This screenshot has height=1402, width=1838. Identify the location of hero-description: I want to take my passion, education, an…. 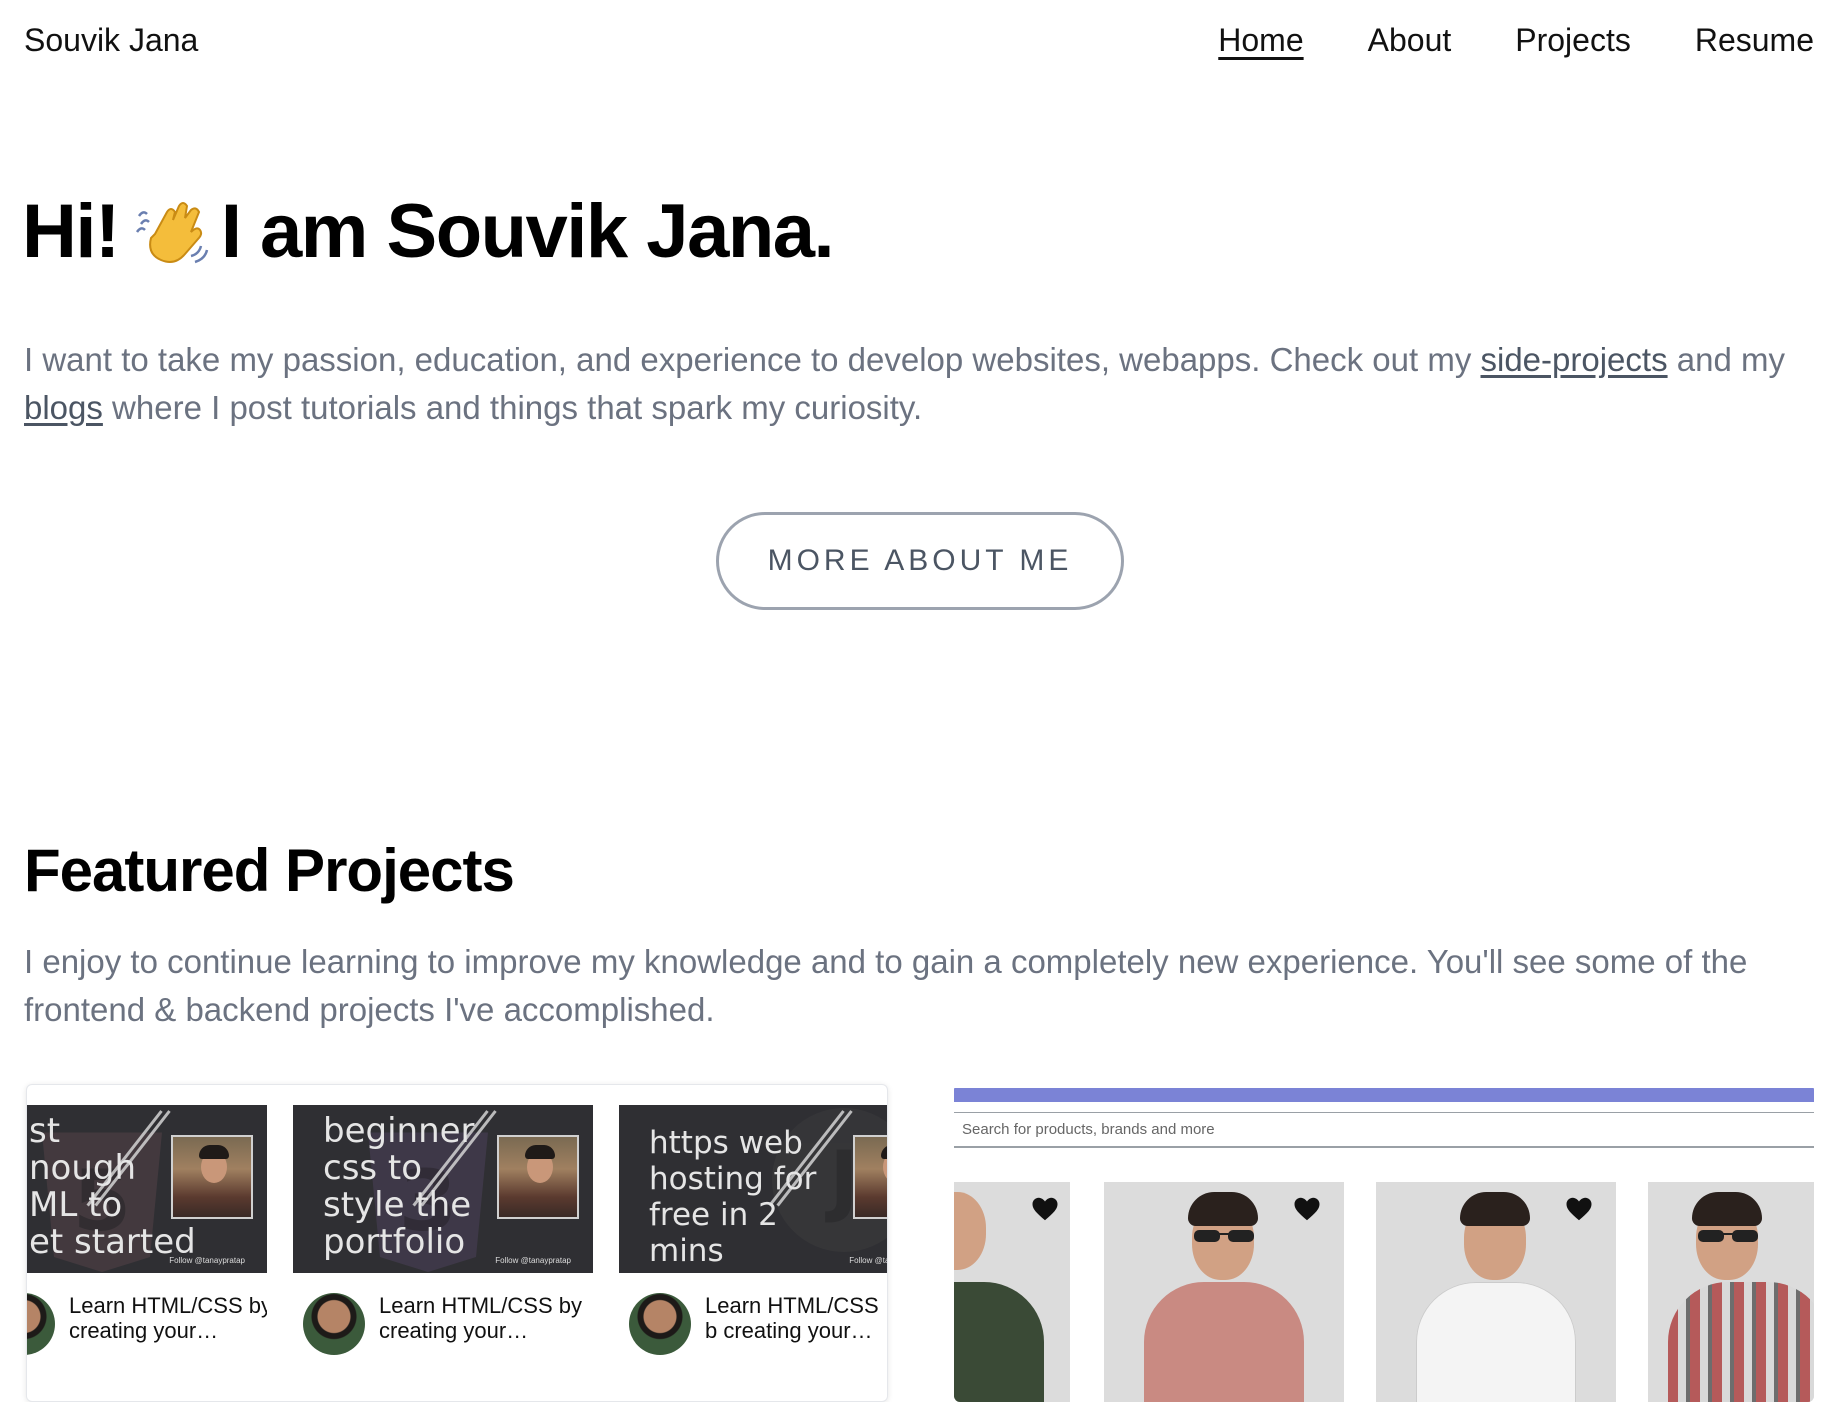
(919, 384).